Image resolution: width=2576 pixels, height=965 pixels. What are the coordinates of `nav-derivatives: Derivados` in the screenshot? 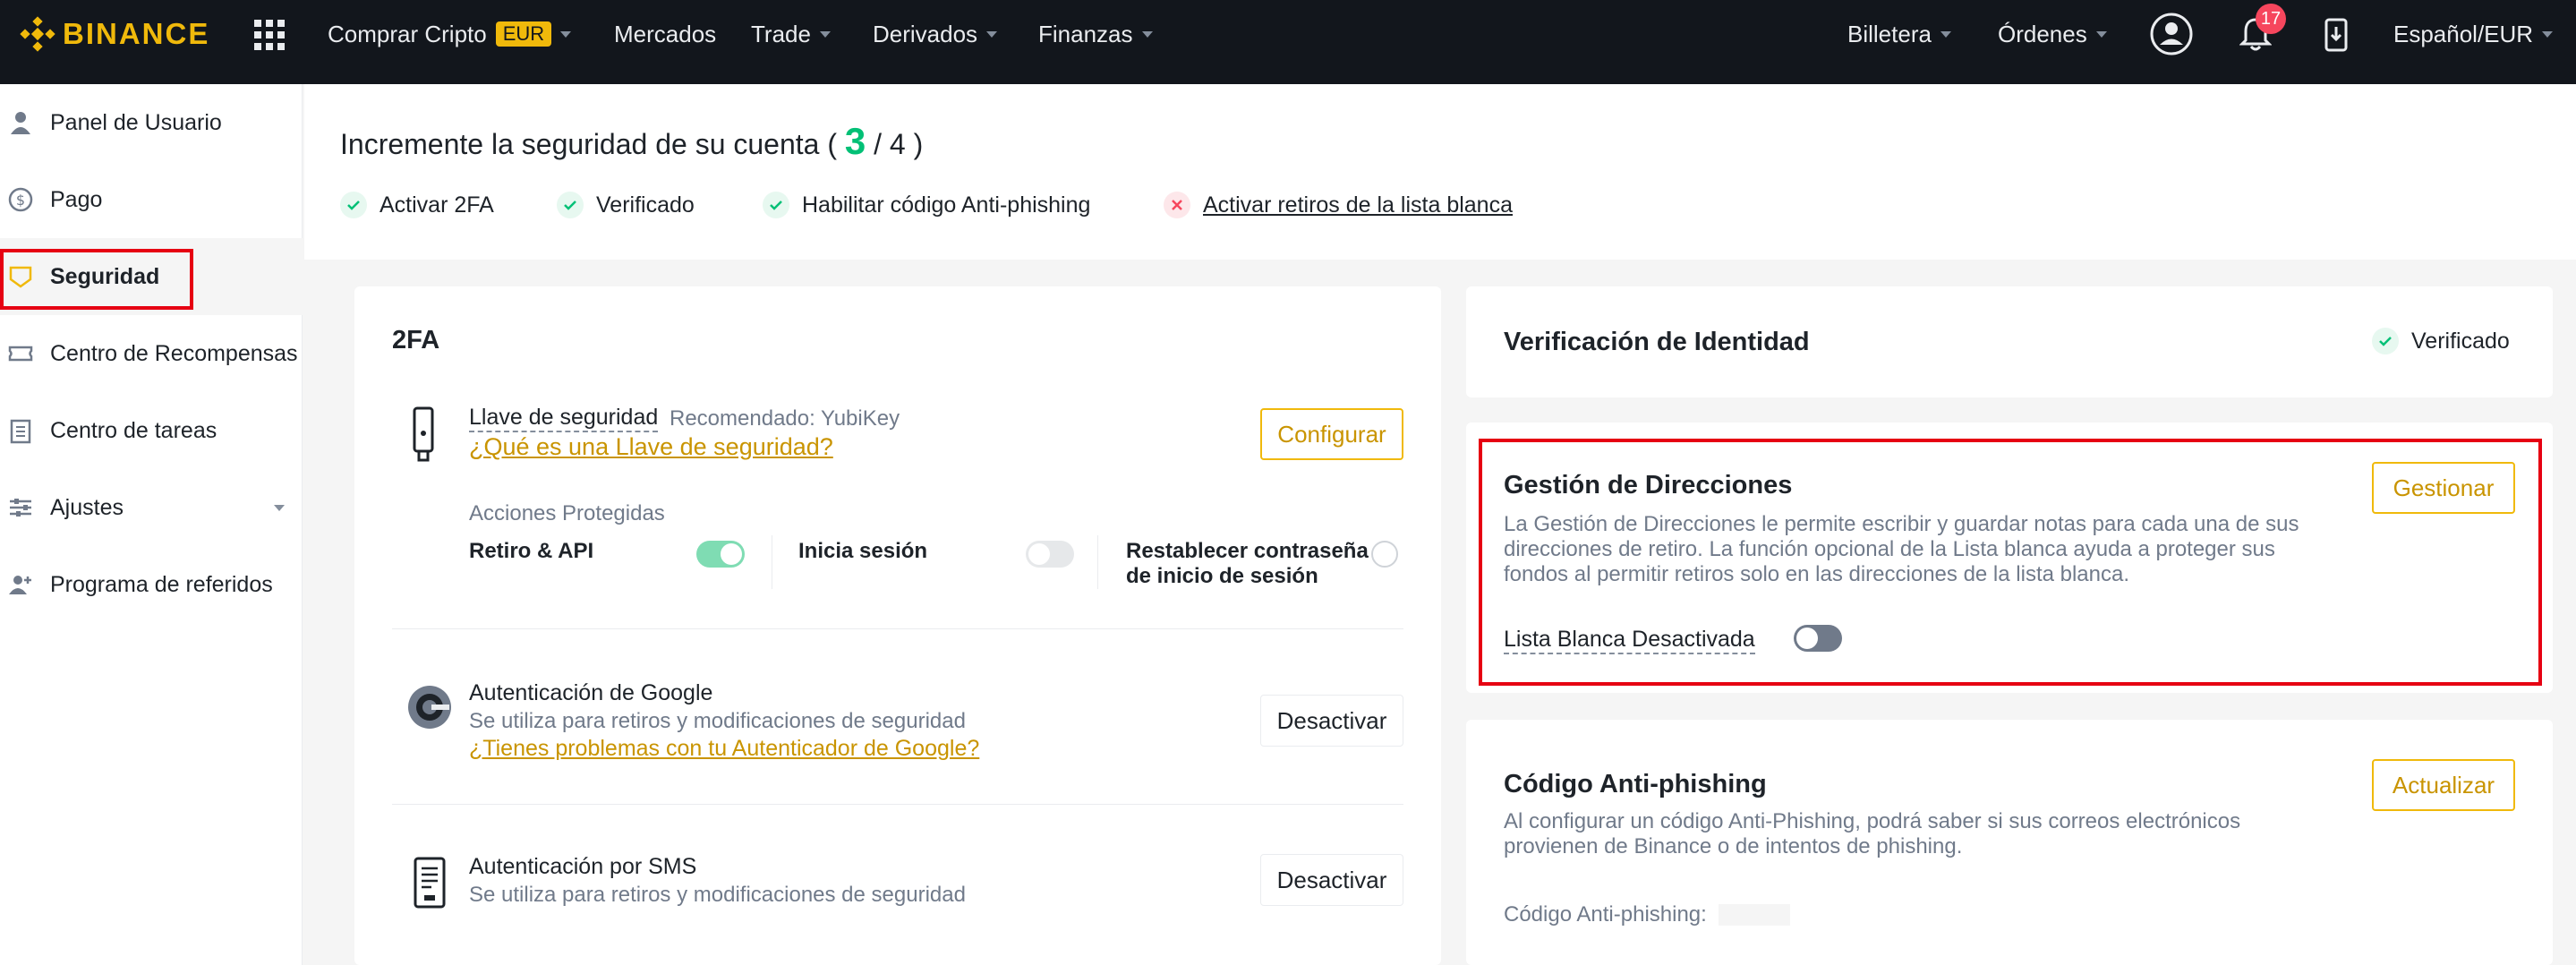 It's located at (935, 34).